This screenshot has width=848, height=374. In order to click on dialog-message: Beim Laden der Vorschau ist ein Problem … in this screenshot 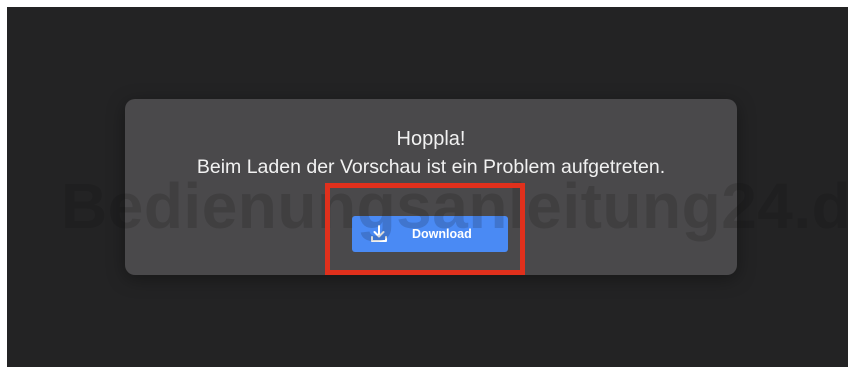, I will do `click(431, 167)`.